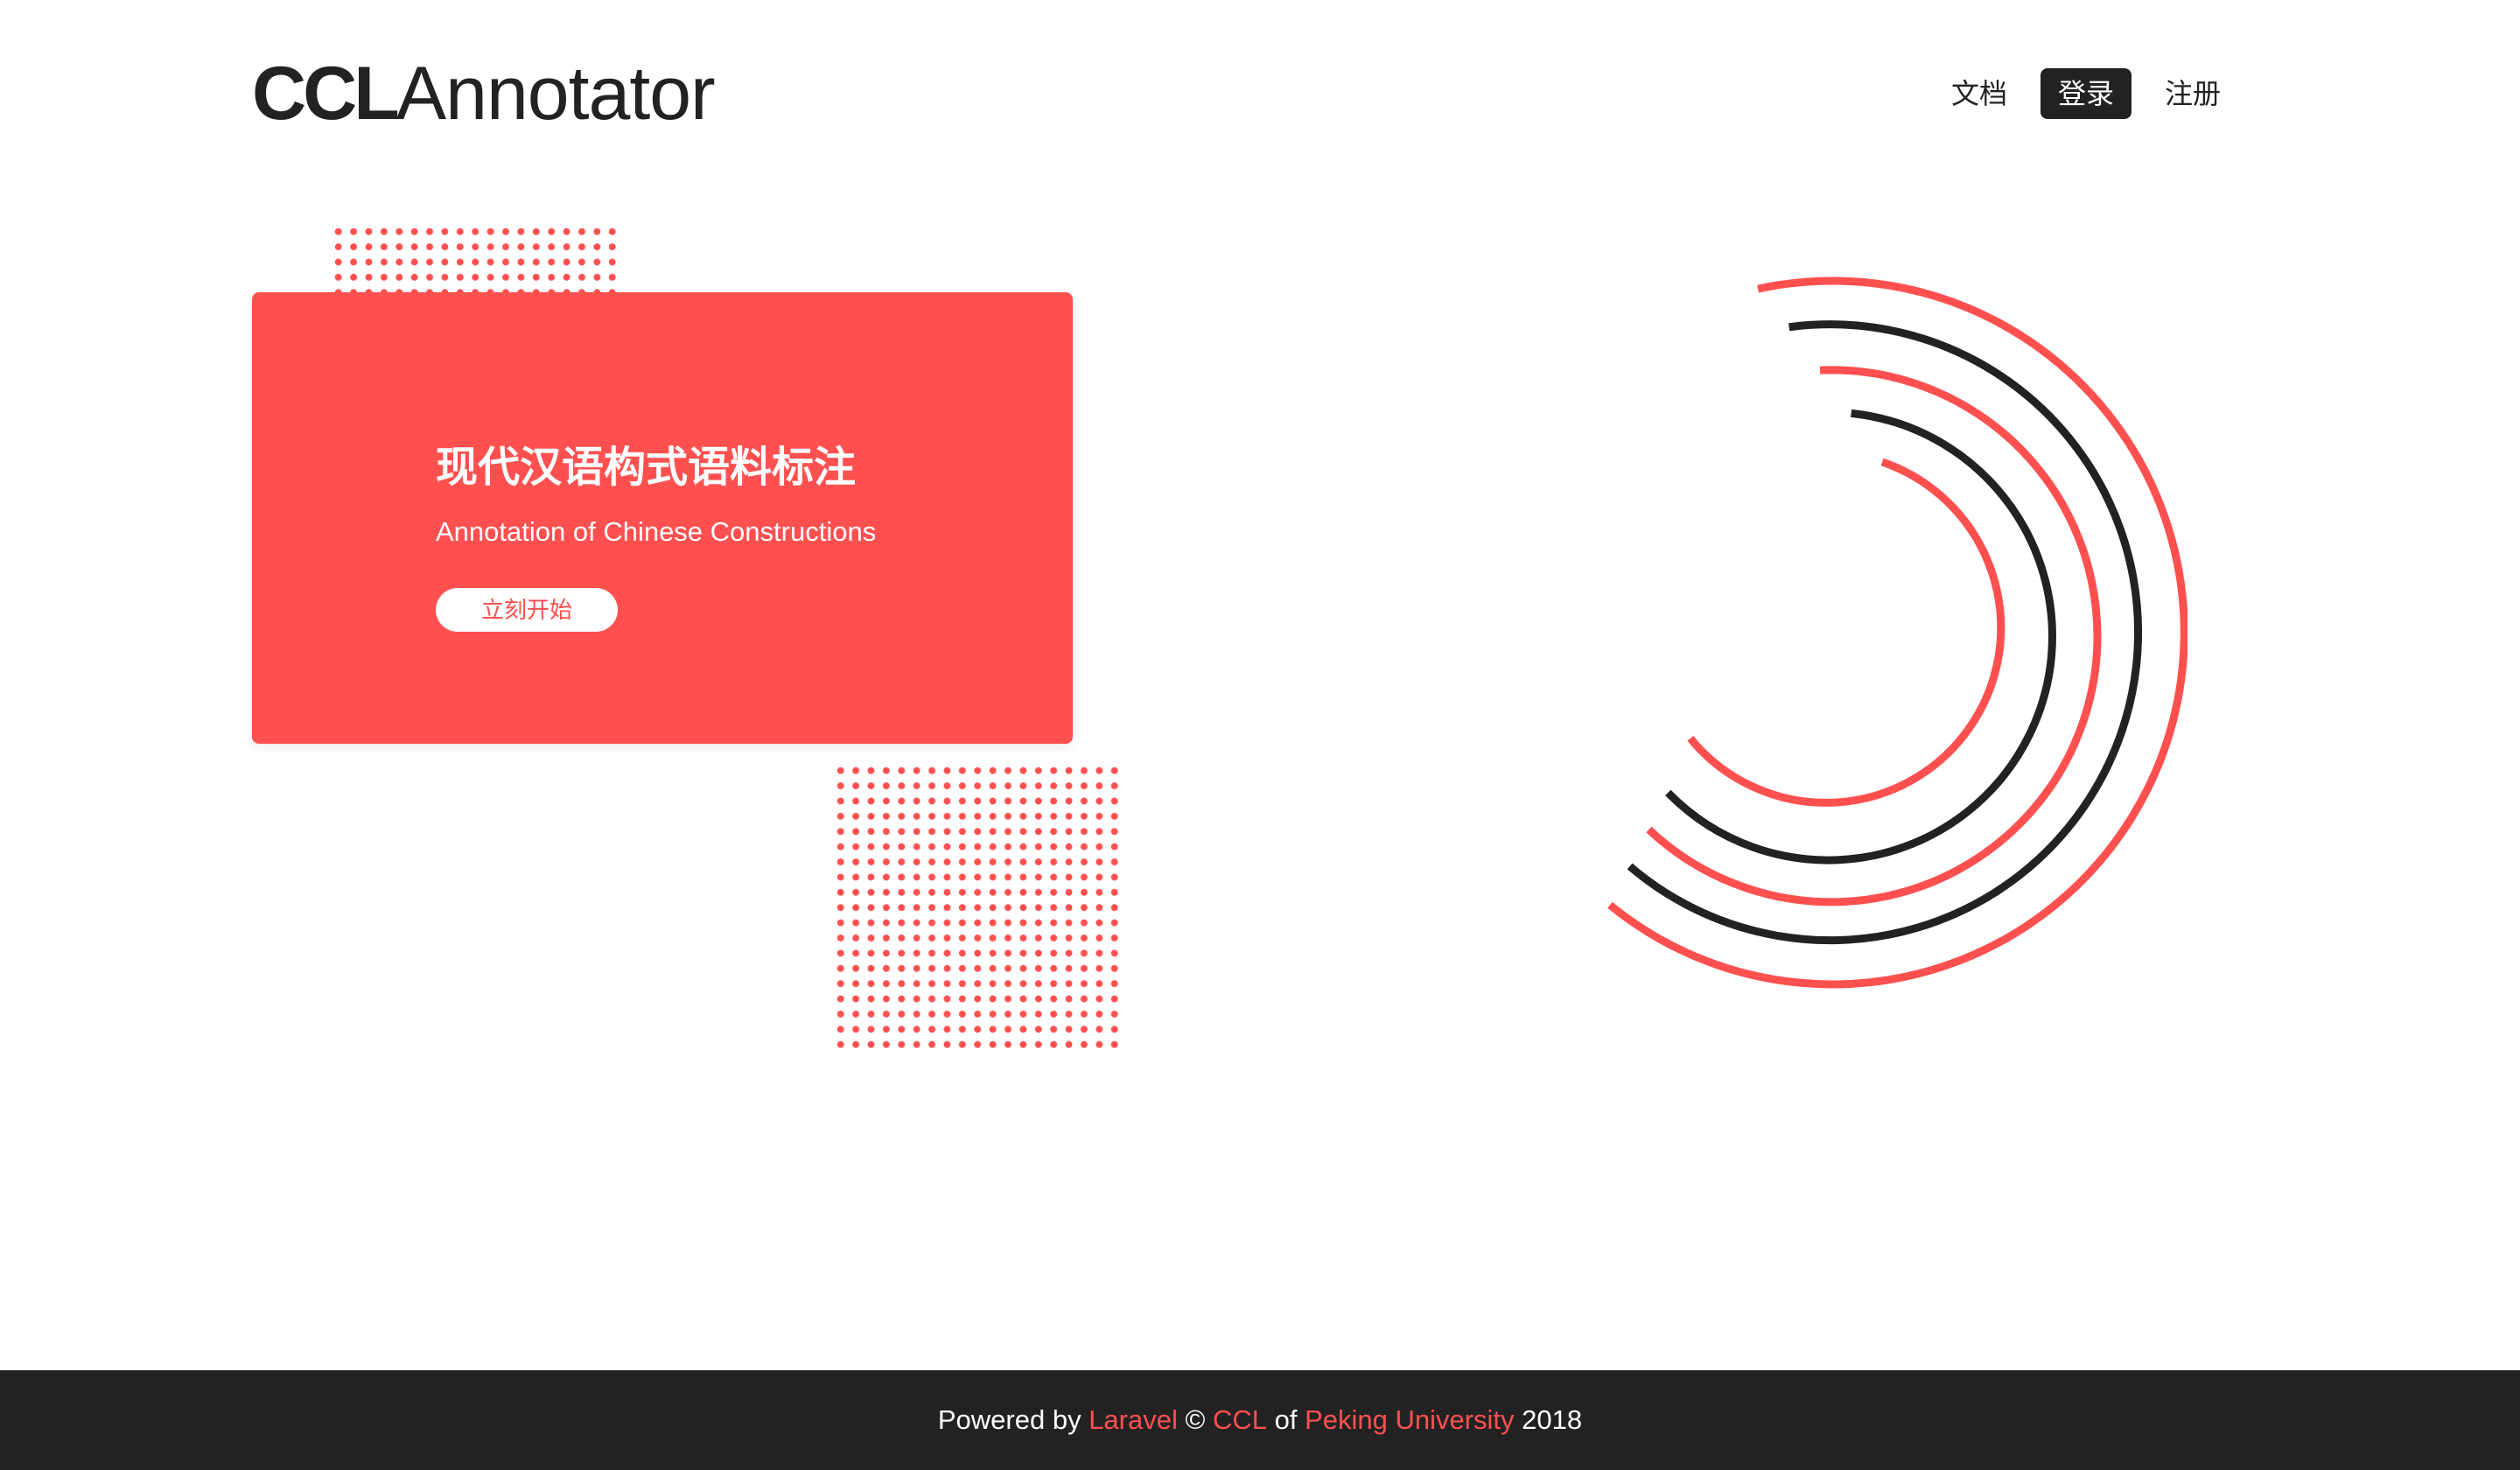  What do you see at coordinates (326, 94) in the screenshot?
I see `logo-bold-text: CCL` at bounding box center [326, 94].